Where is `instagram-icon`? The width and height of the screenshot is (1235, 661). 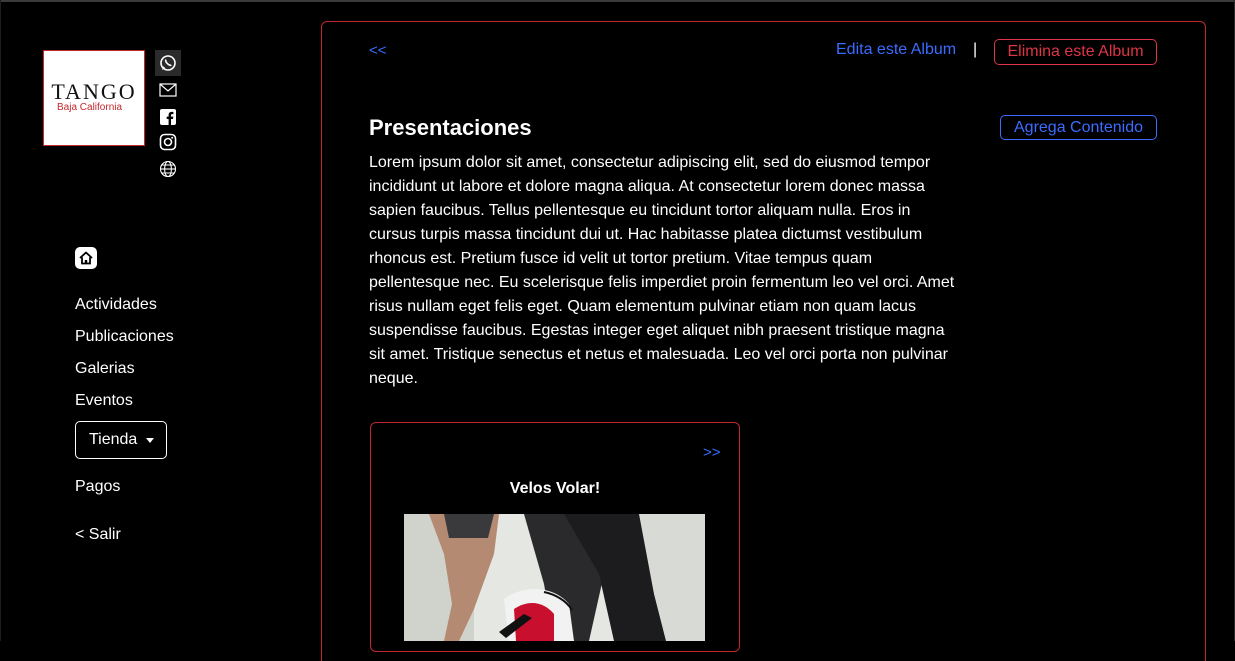 instagram-icon is located at coordinates (168, 142).